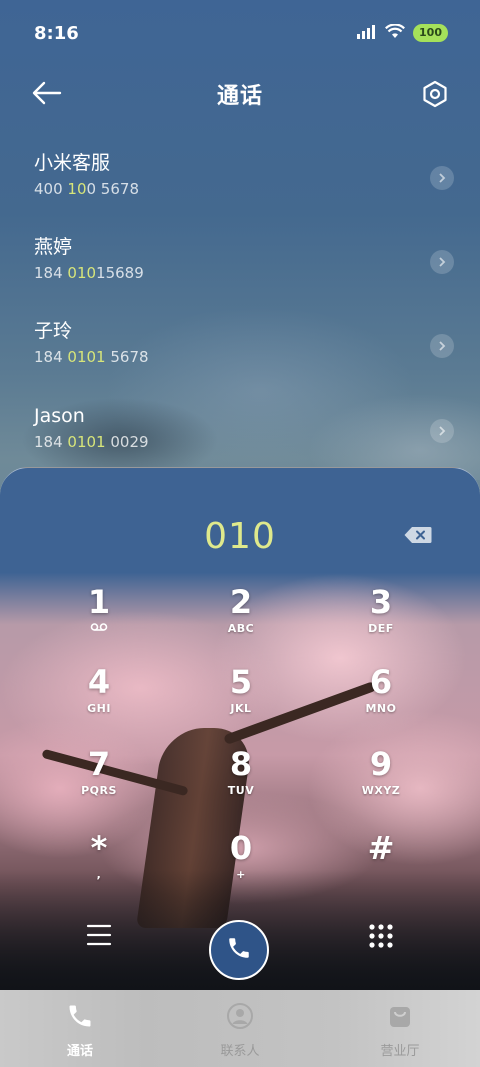  What do you see at coordinates (53, 331) in the screenshot?
I see `contact-name: 子玲` at bounding box center [53, 331].